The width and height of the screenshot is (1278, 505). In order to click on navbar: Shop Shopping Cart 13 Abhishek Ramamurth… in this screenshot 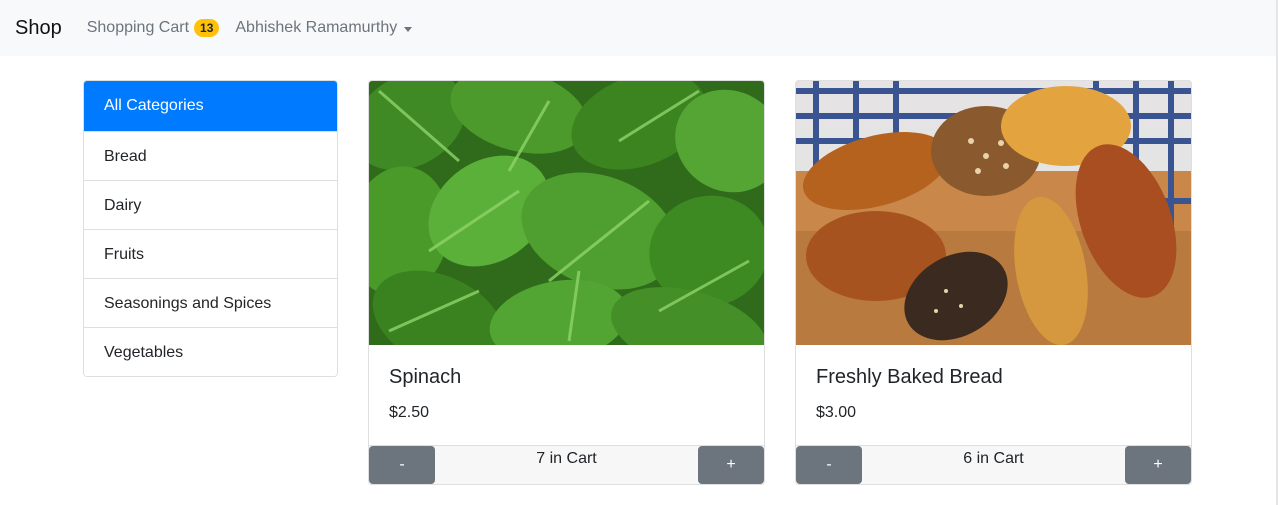, I will do `click(638, 28)`.